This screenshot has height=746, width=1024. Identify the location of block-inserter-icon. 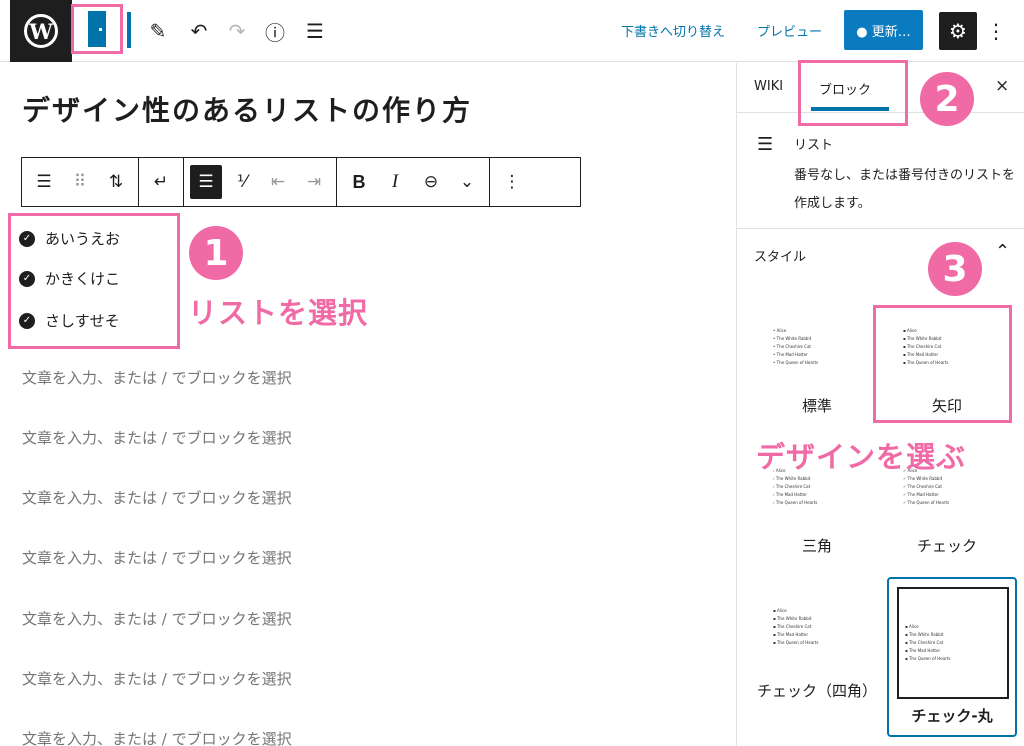
(97, 29).